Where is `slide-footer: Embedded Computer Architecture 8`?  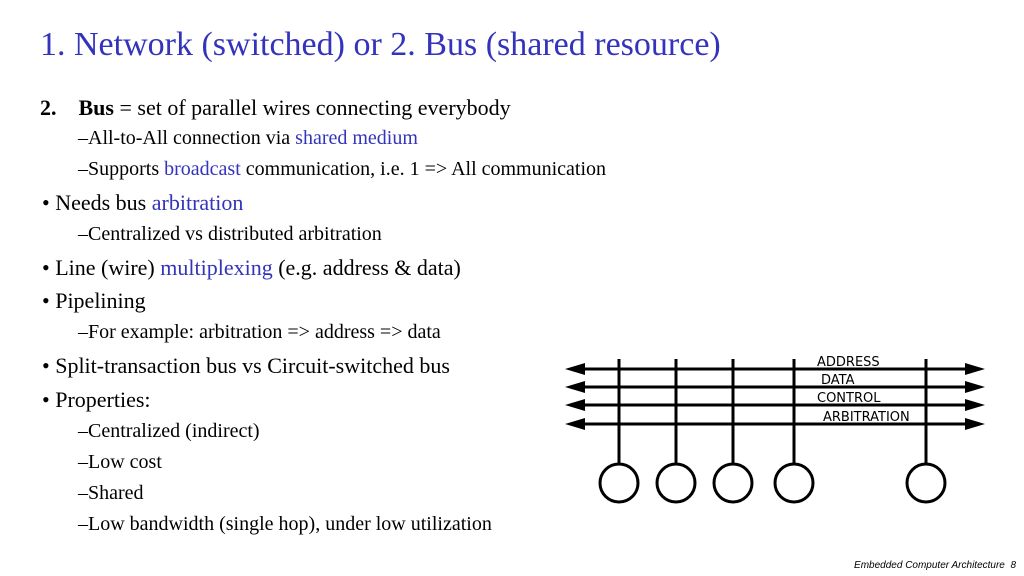 slide-footer: Embedded Computer Architecture 8 is located at coordinates (935, 565).